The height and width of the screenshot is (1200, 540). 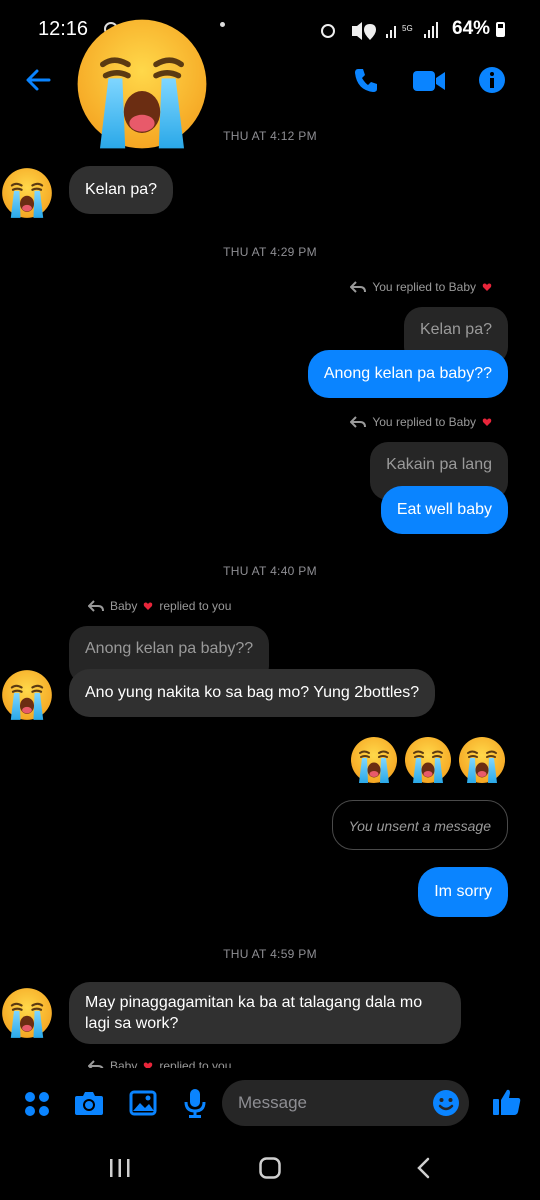 What do you see at coordinates (379, 31) in the screenshot?
I see `status-icons: 5G` at bounding box center [379, 31].